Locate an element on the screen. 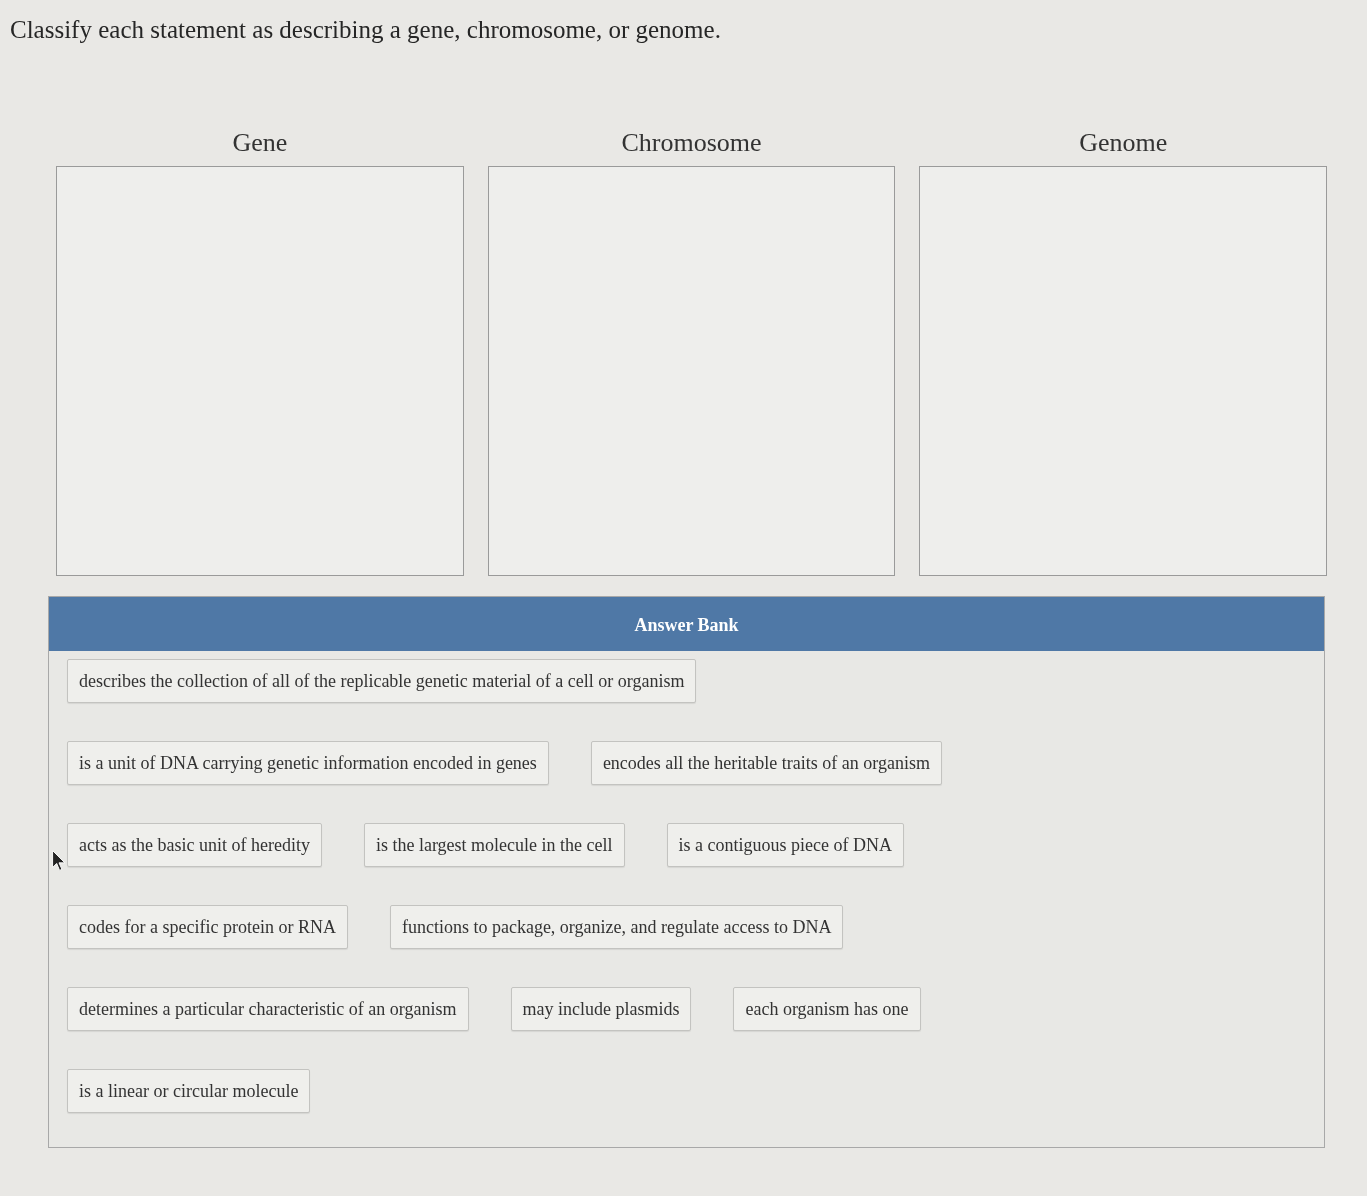 The width and height of the screenshot is (1367, 1196). category-label: Genome is located at coordinates (1123, 143).